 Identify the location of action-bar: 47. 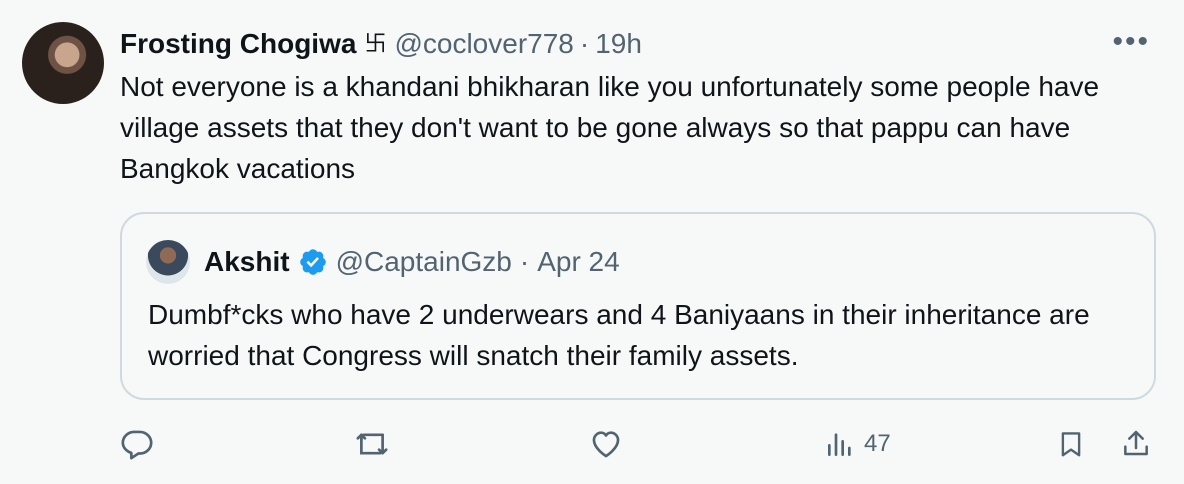
(592, 445).